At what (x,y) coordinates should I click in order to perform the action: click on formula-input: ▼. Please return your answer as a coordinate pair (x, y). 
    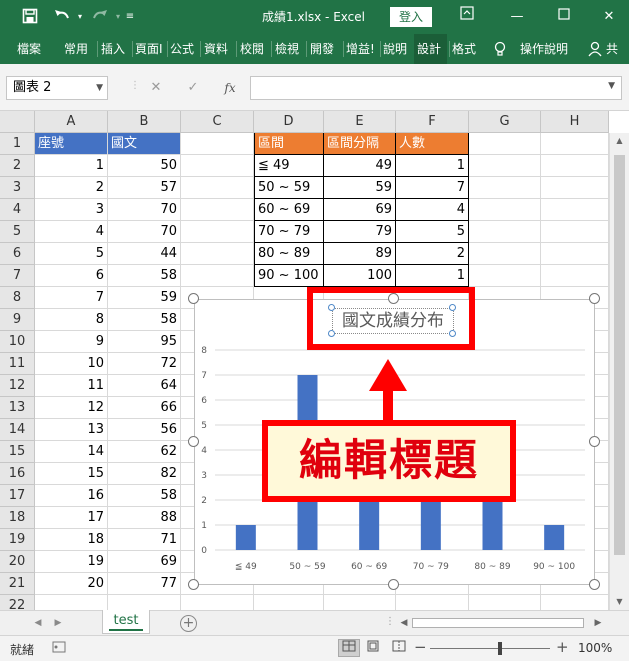
    Looking at the image, I should click on (436, 88).